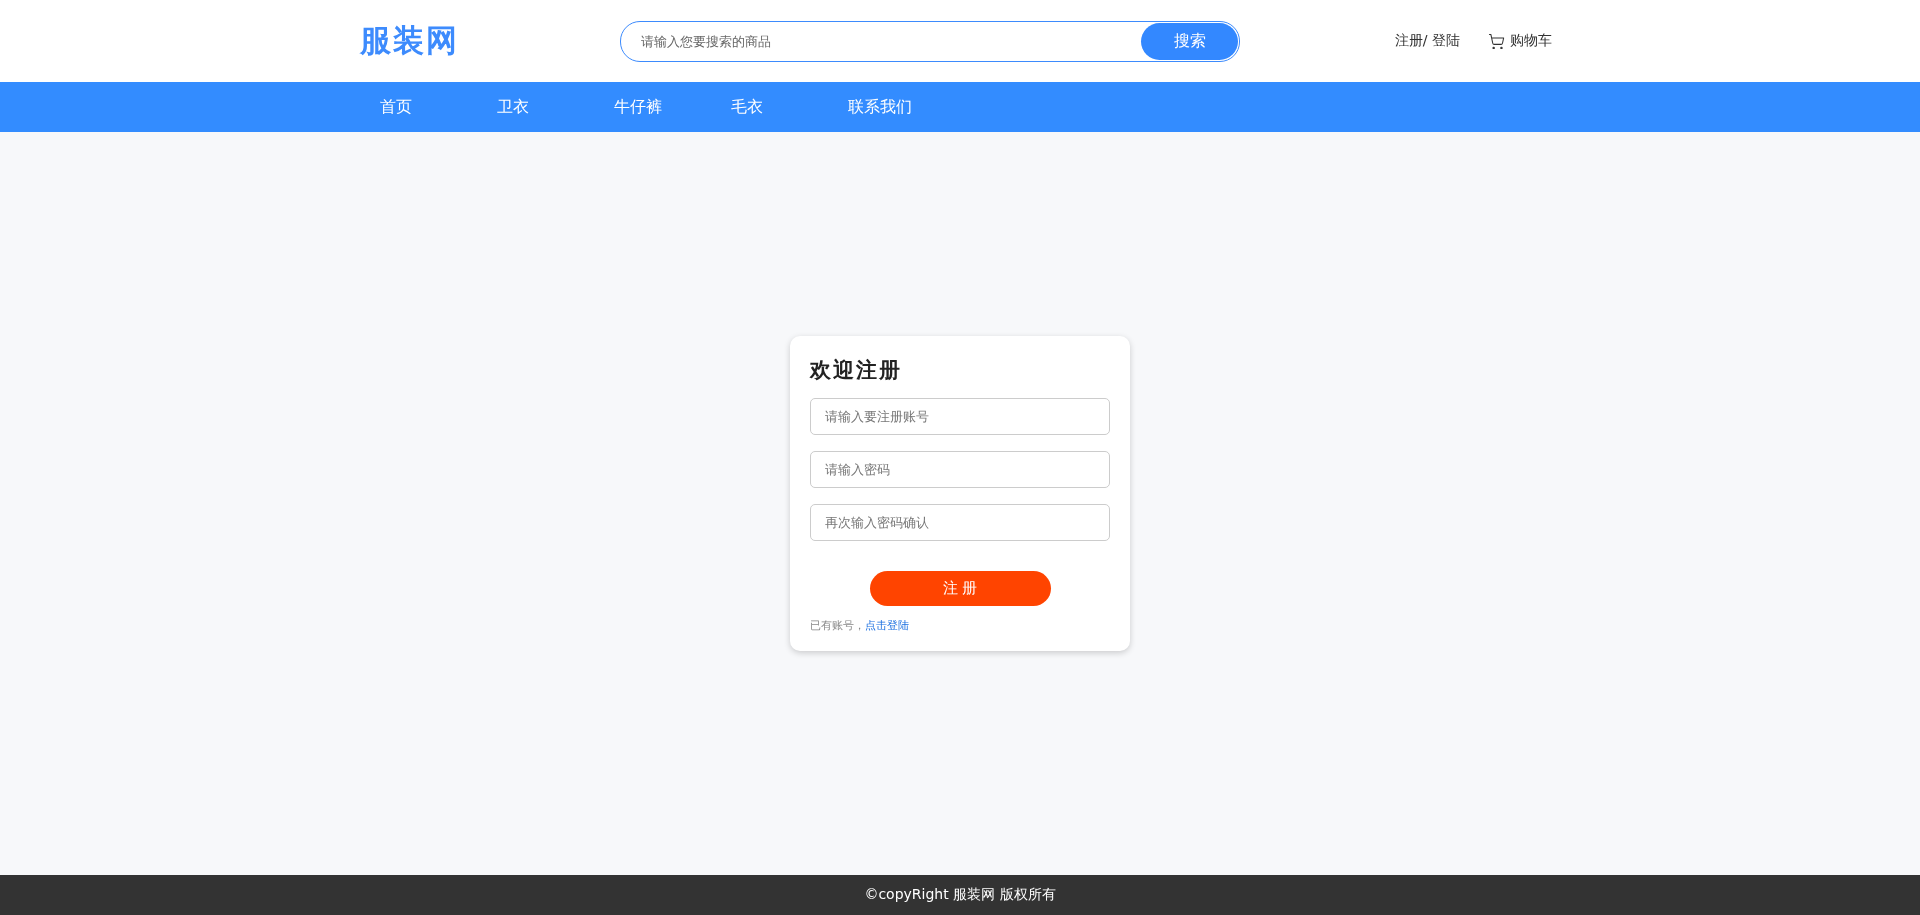  What do you see at coordinates (960, 416) in the screenshot?
I see `input-field: 请输入要注册账号` at bounding box center [960, 416].